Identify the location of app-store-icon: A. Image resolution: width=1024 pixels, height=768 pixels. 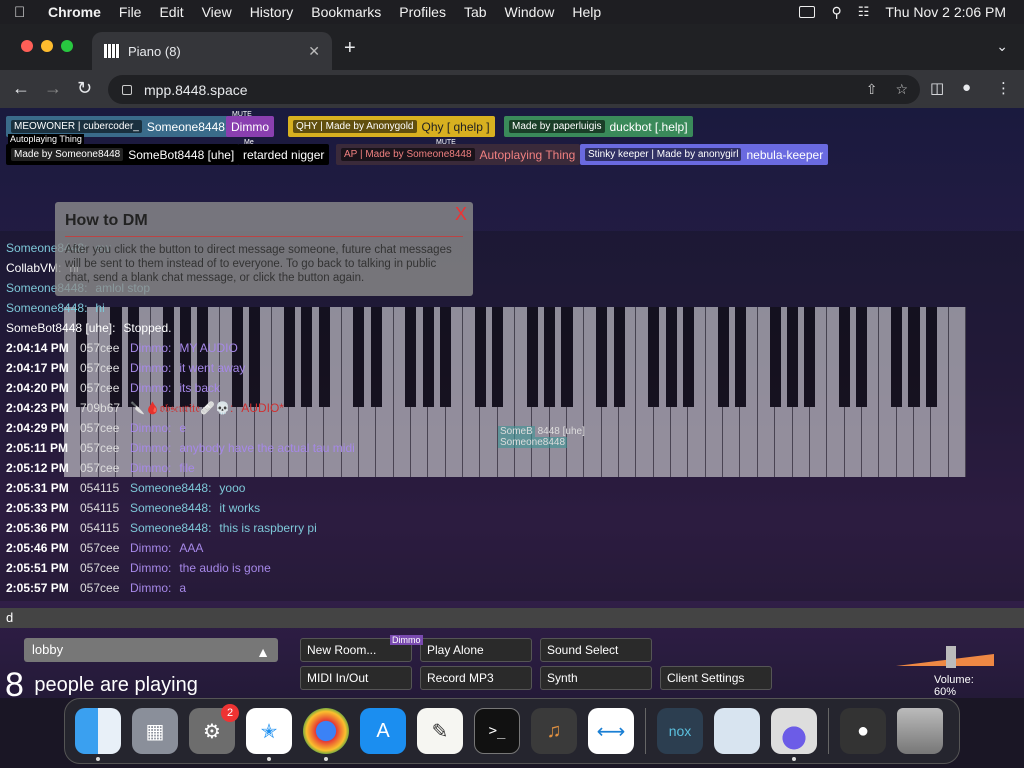
(383, 731).